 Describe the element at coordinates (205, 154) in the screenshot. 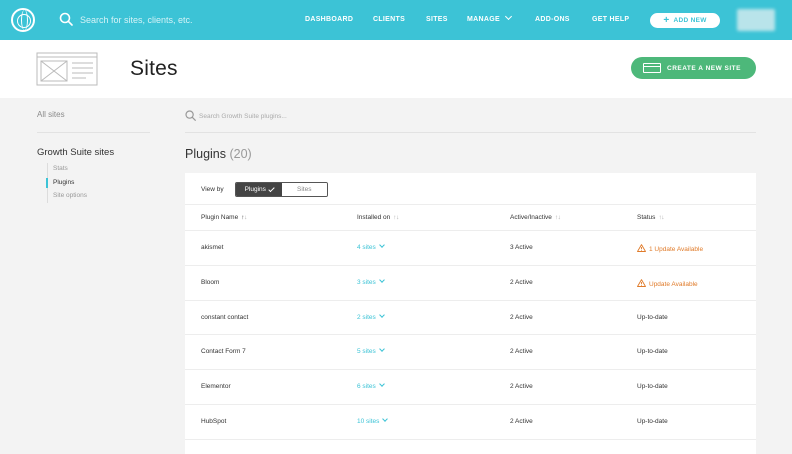

I see `plugins-title-text: Plugins` at that location.